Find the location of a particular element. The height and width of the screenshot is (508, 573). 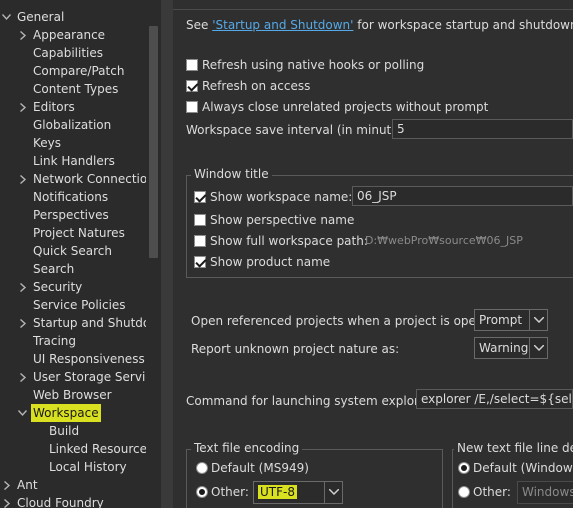

report-unknown-value: Warning is located at coordinates (504, 348).